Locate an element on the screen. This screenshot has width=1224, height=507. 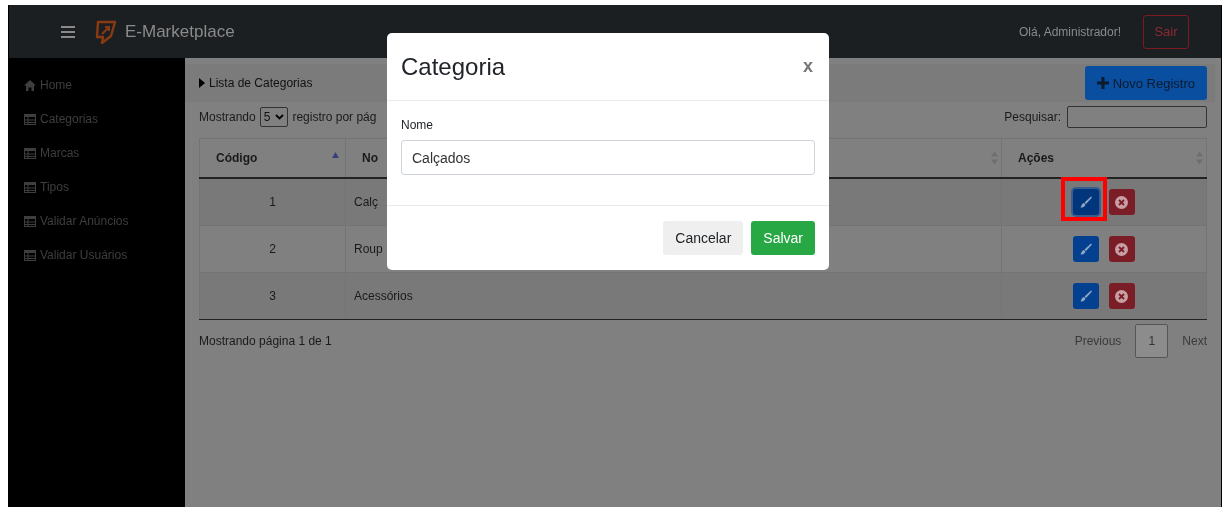
chevron-down-icon is located at coordinates (280, 117).